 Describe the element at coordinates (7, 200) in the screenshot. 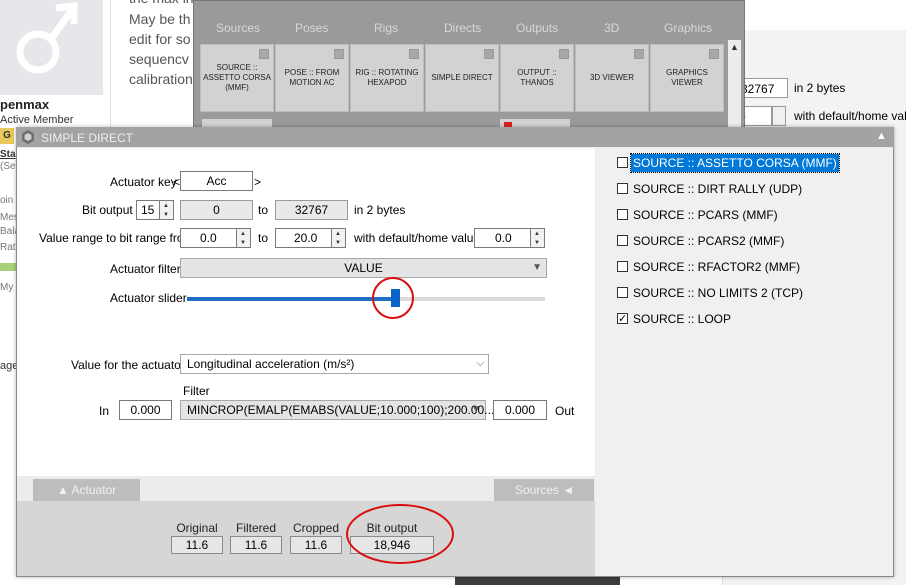

I see `sidebar-fragment: oin` at that location.